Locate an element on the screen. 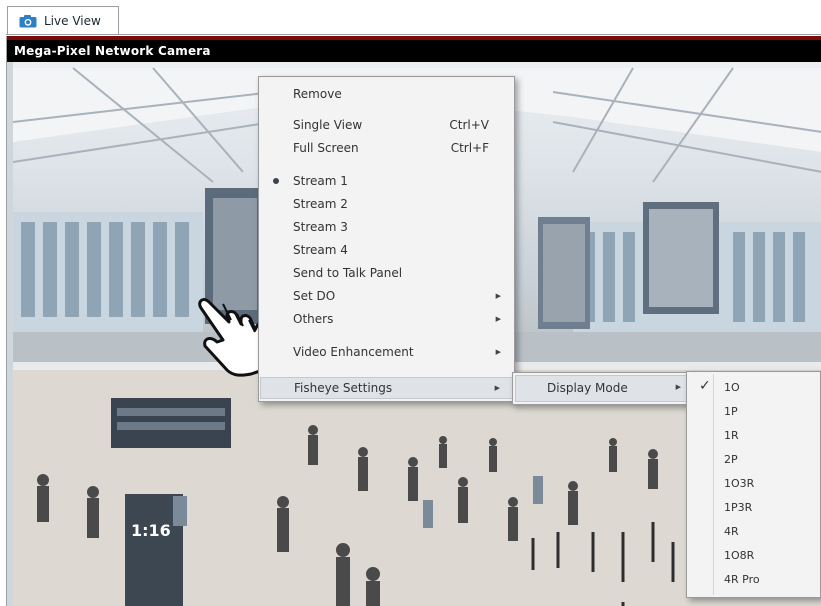 The width and height of the screenshot is (821, 606). menu-item-label: 1O is located at coordinates (732, 387).